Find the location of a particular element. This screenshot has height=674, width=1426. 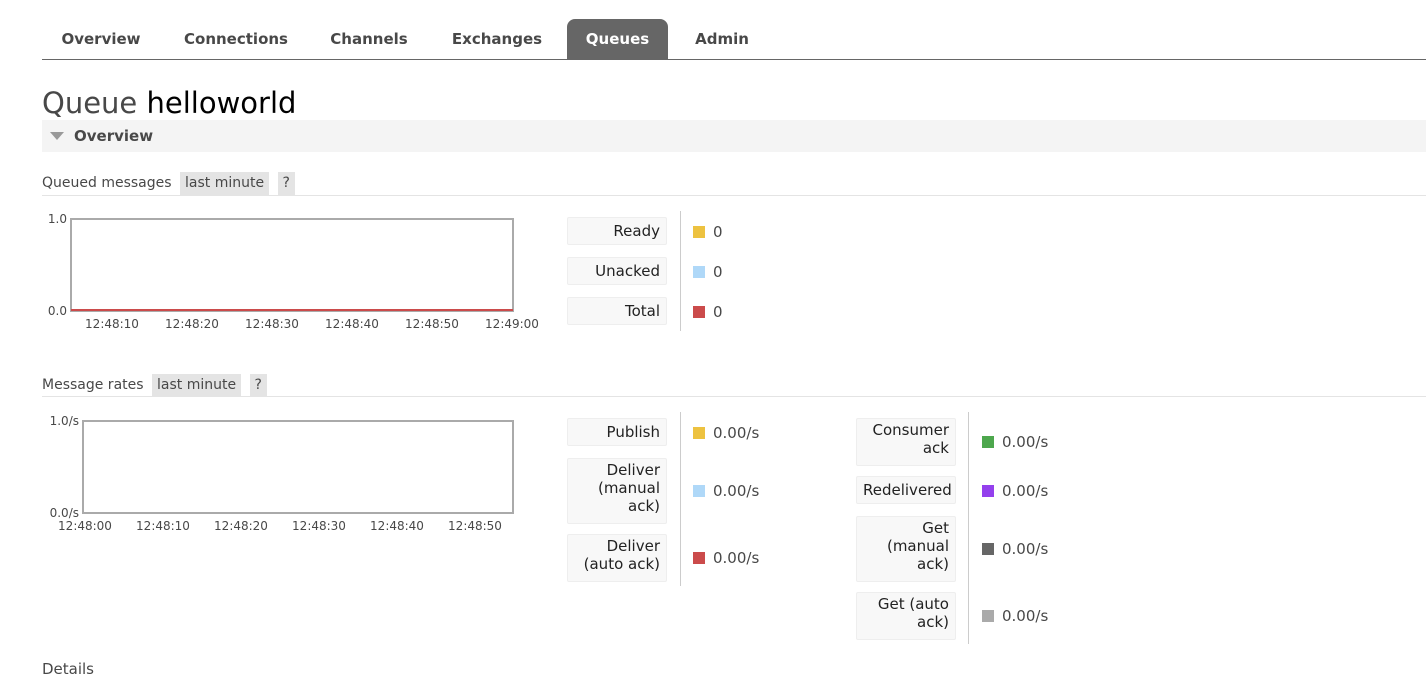

queued-help-button: ? is located at coordinates (286, 183).